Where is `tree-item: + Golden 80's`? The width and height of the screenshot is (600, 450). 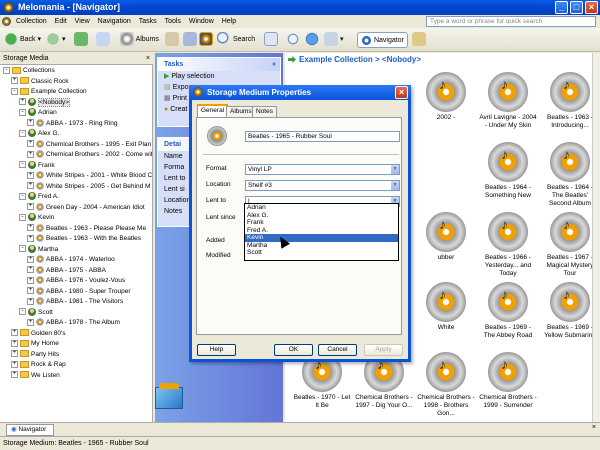
tree-item: + Golden 80's is located at coordinates (38, 334).